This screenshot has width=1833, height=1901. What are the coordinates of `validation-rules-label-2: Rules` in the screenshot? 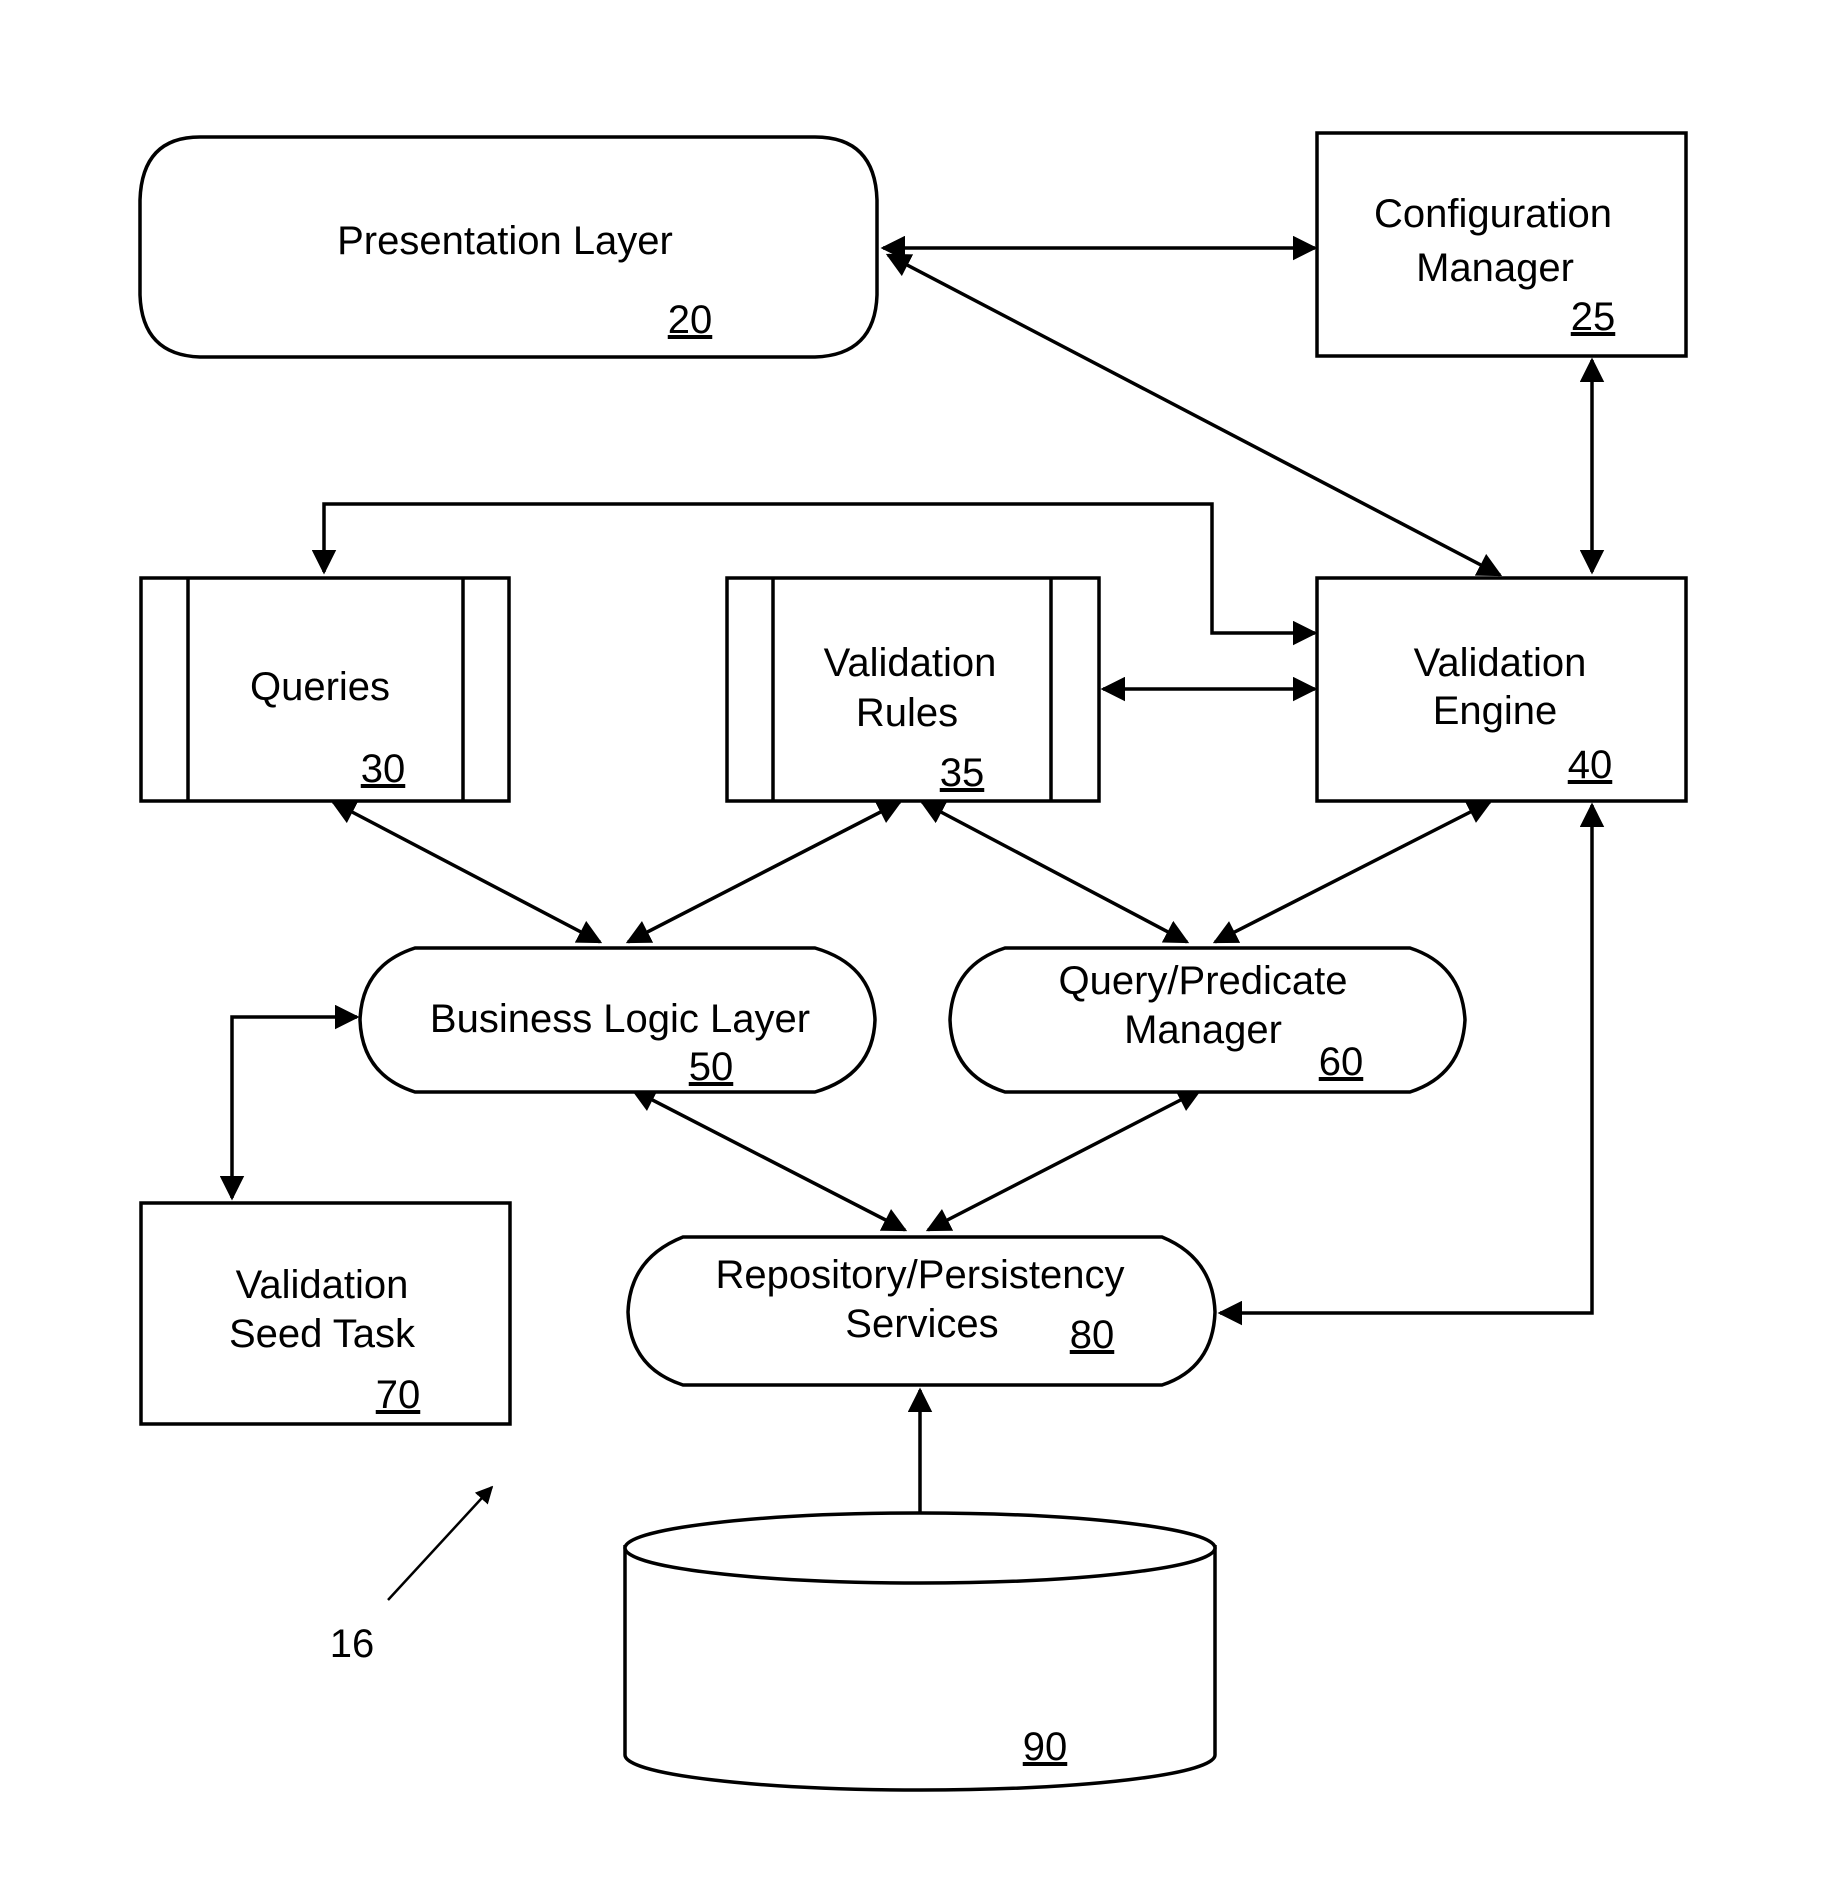 It's located at (907, 713).